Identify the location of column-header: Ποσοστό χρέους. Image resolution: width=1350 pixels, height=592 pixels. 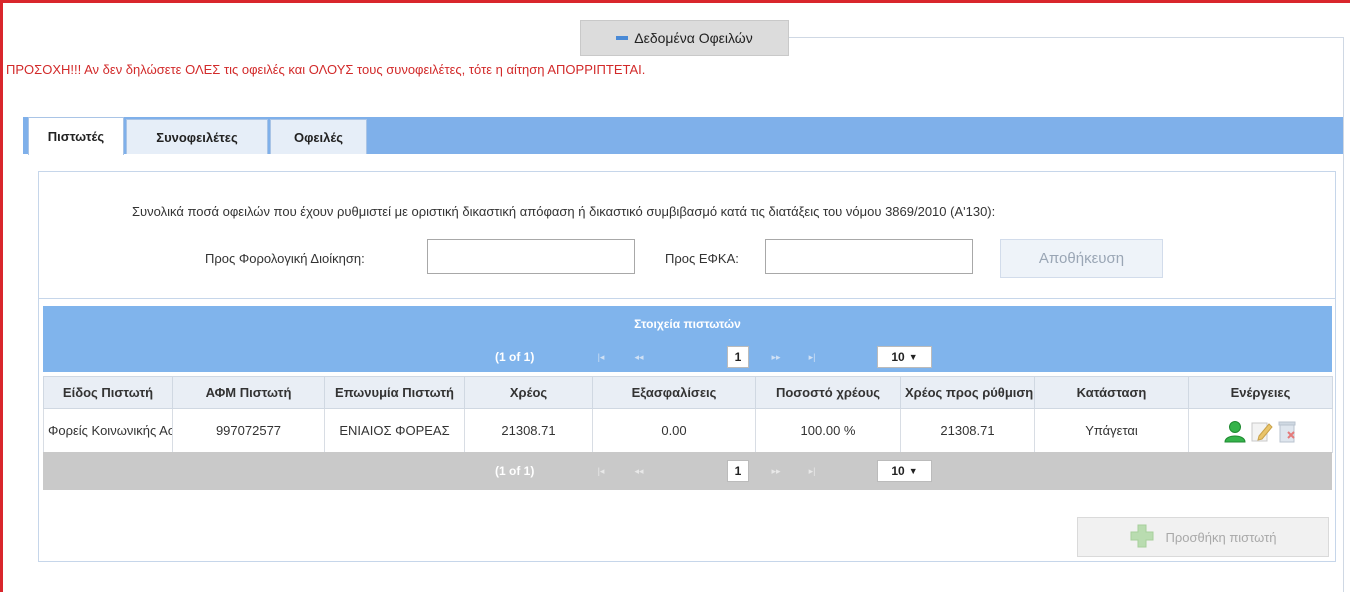
(828, 392).